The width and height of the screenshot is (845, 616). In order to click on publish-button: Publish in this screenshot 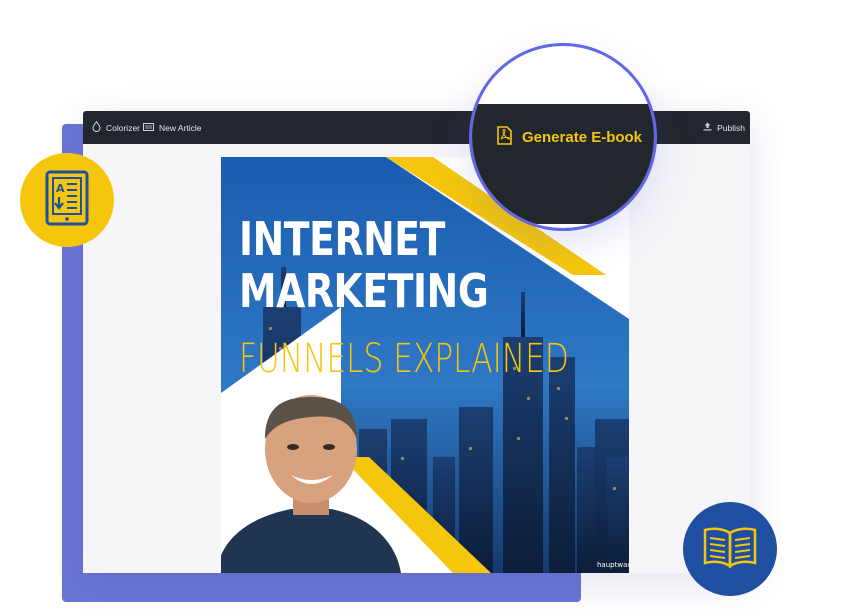, I will do `click(724, 127)`.